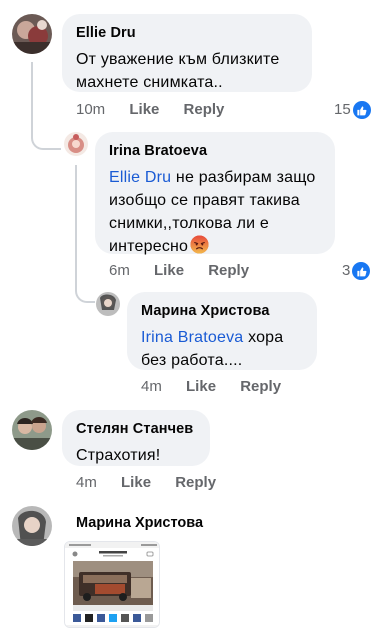 The width and height of the screenshot is (385, 628). I want to click on angry-face-emoji-icon, so click(199, 244).